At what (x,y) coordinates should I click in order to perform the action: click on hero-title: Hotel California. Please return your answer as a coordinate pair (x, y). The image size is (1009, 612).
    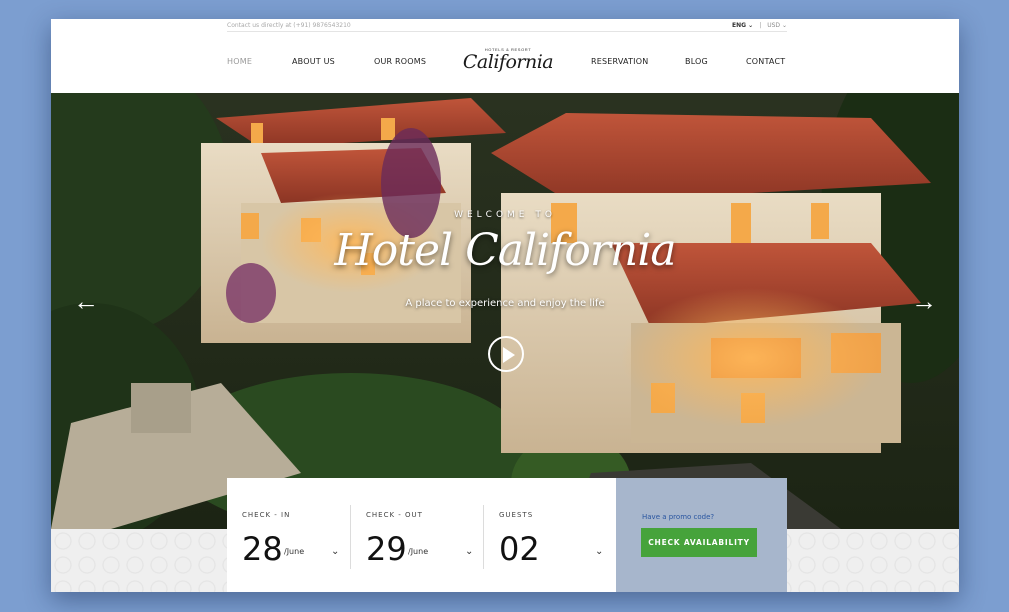
    Looking at the image, I should click on (505, 250).